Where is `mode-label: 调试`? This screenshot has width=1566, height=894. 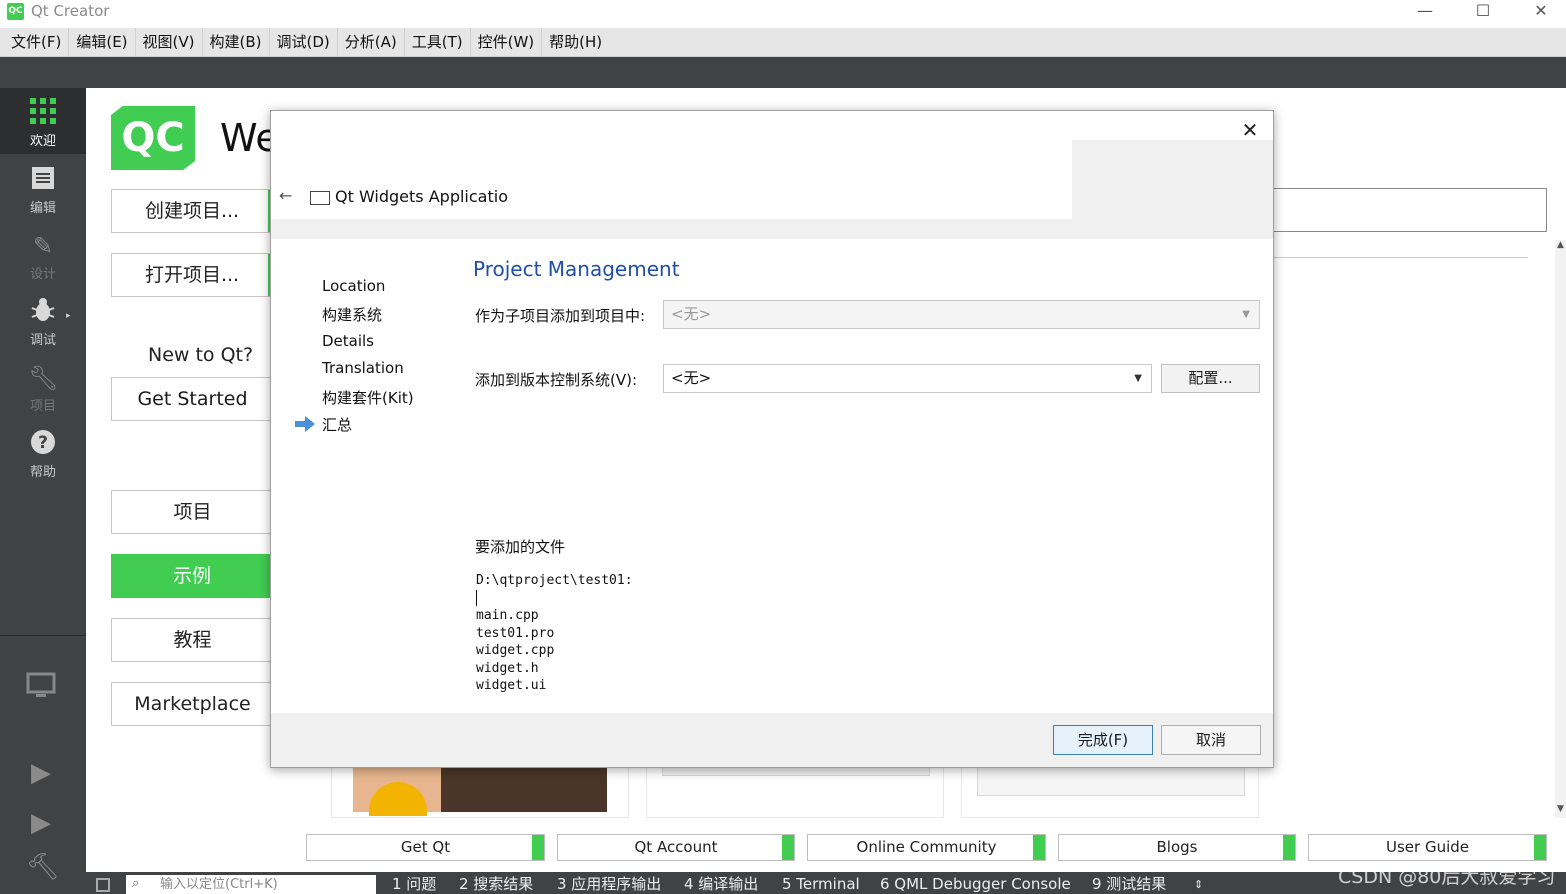
mode-label: 调试 is located at coordinates (42, 340).